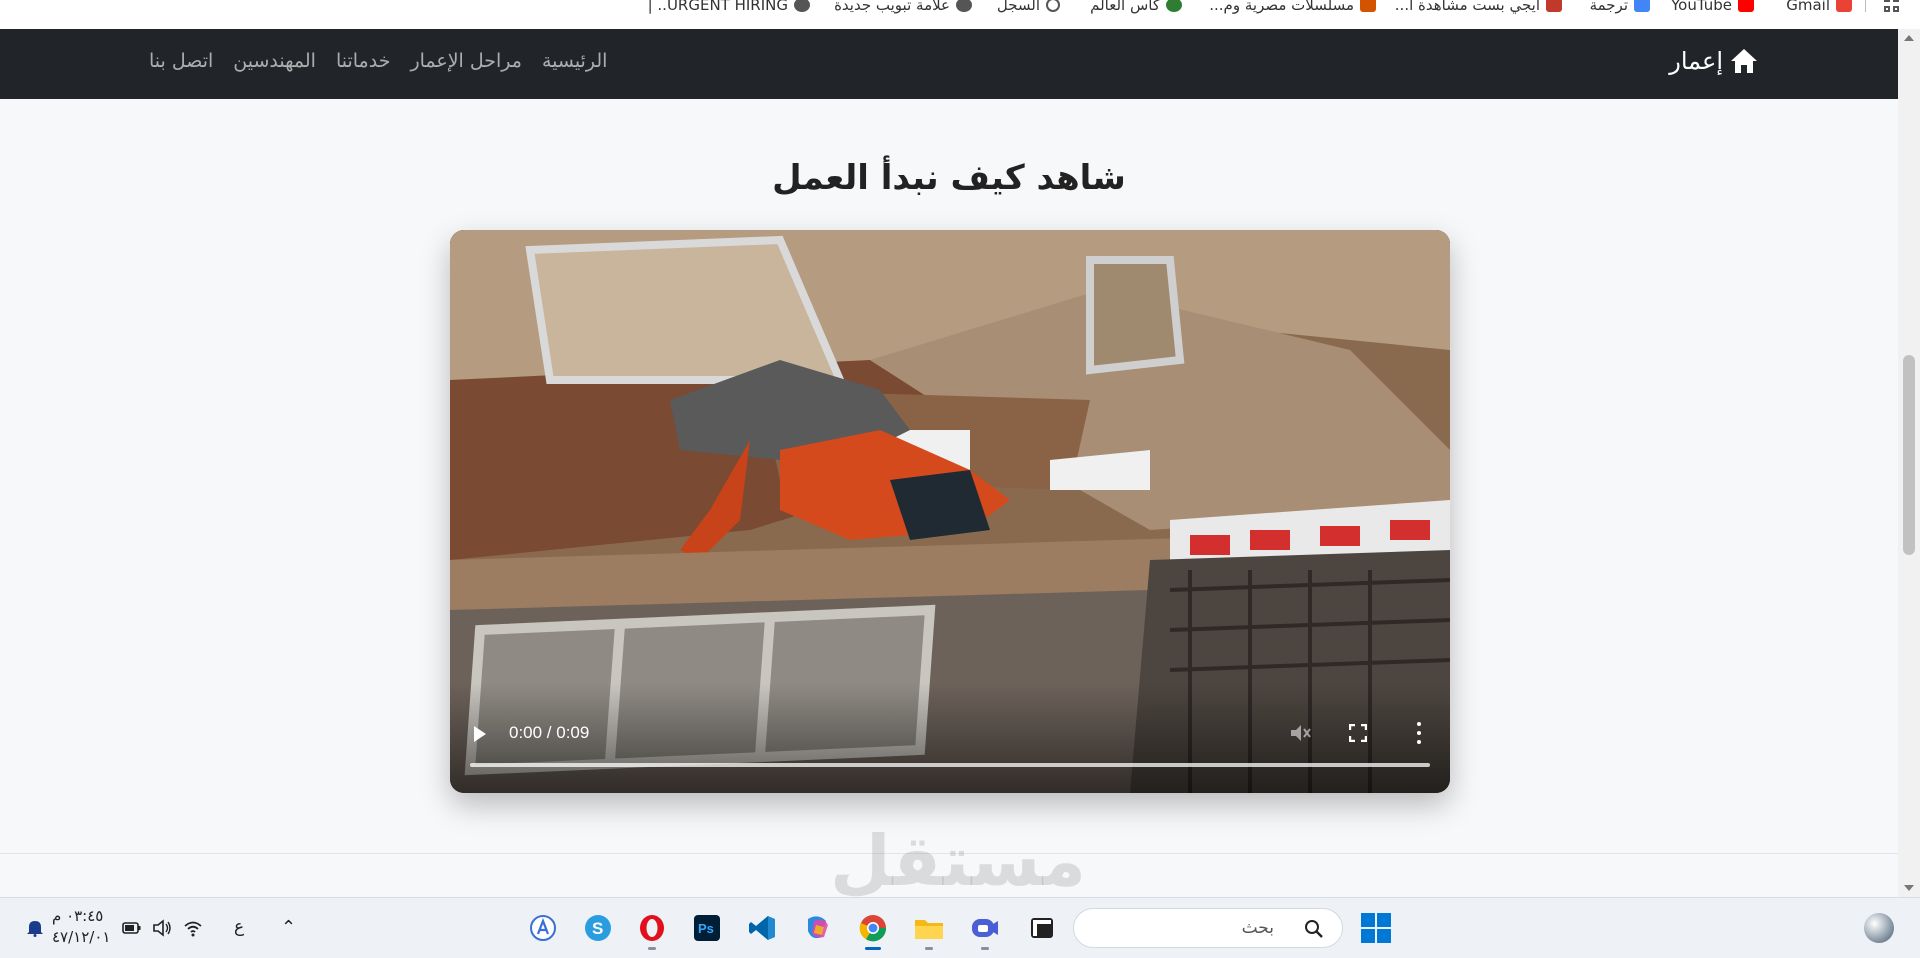 This screenshot has height=958, width=1920. I want to click on battery-icon, so click(132, 928).